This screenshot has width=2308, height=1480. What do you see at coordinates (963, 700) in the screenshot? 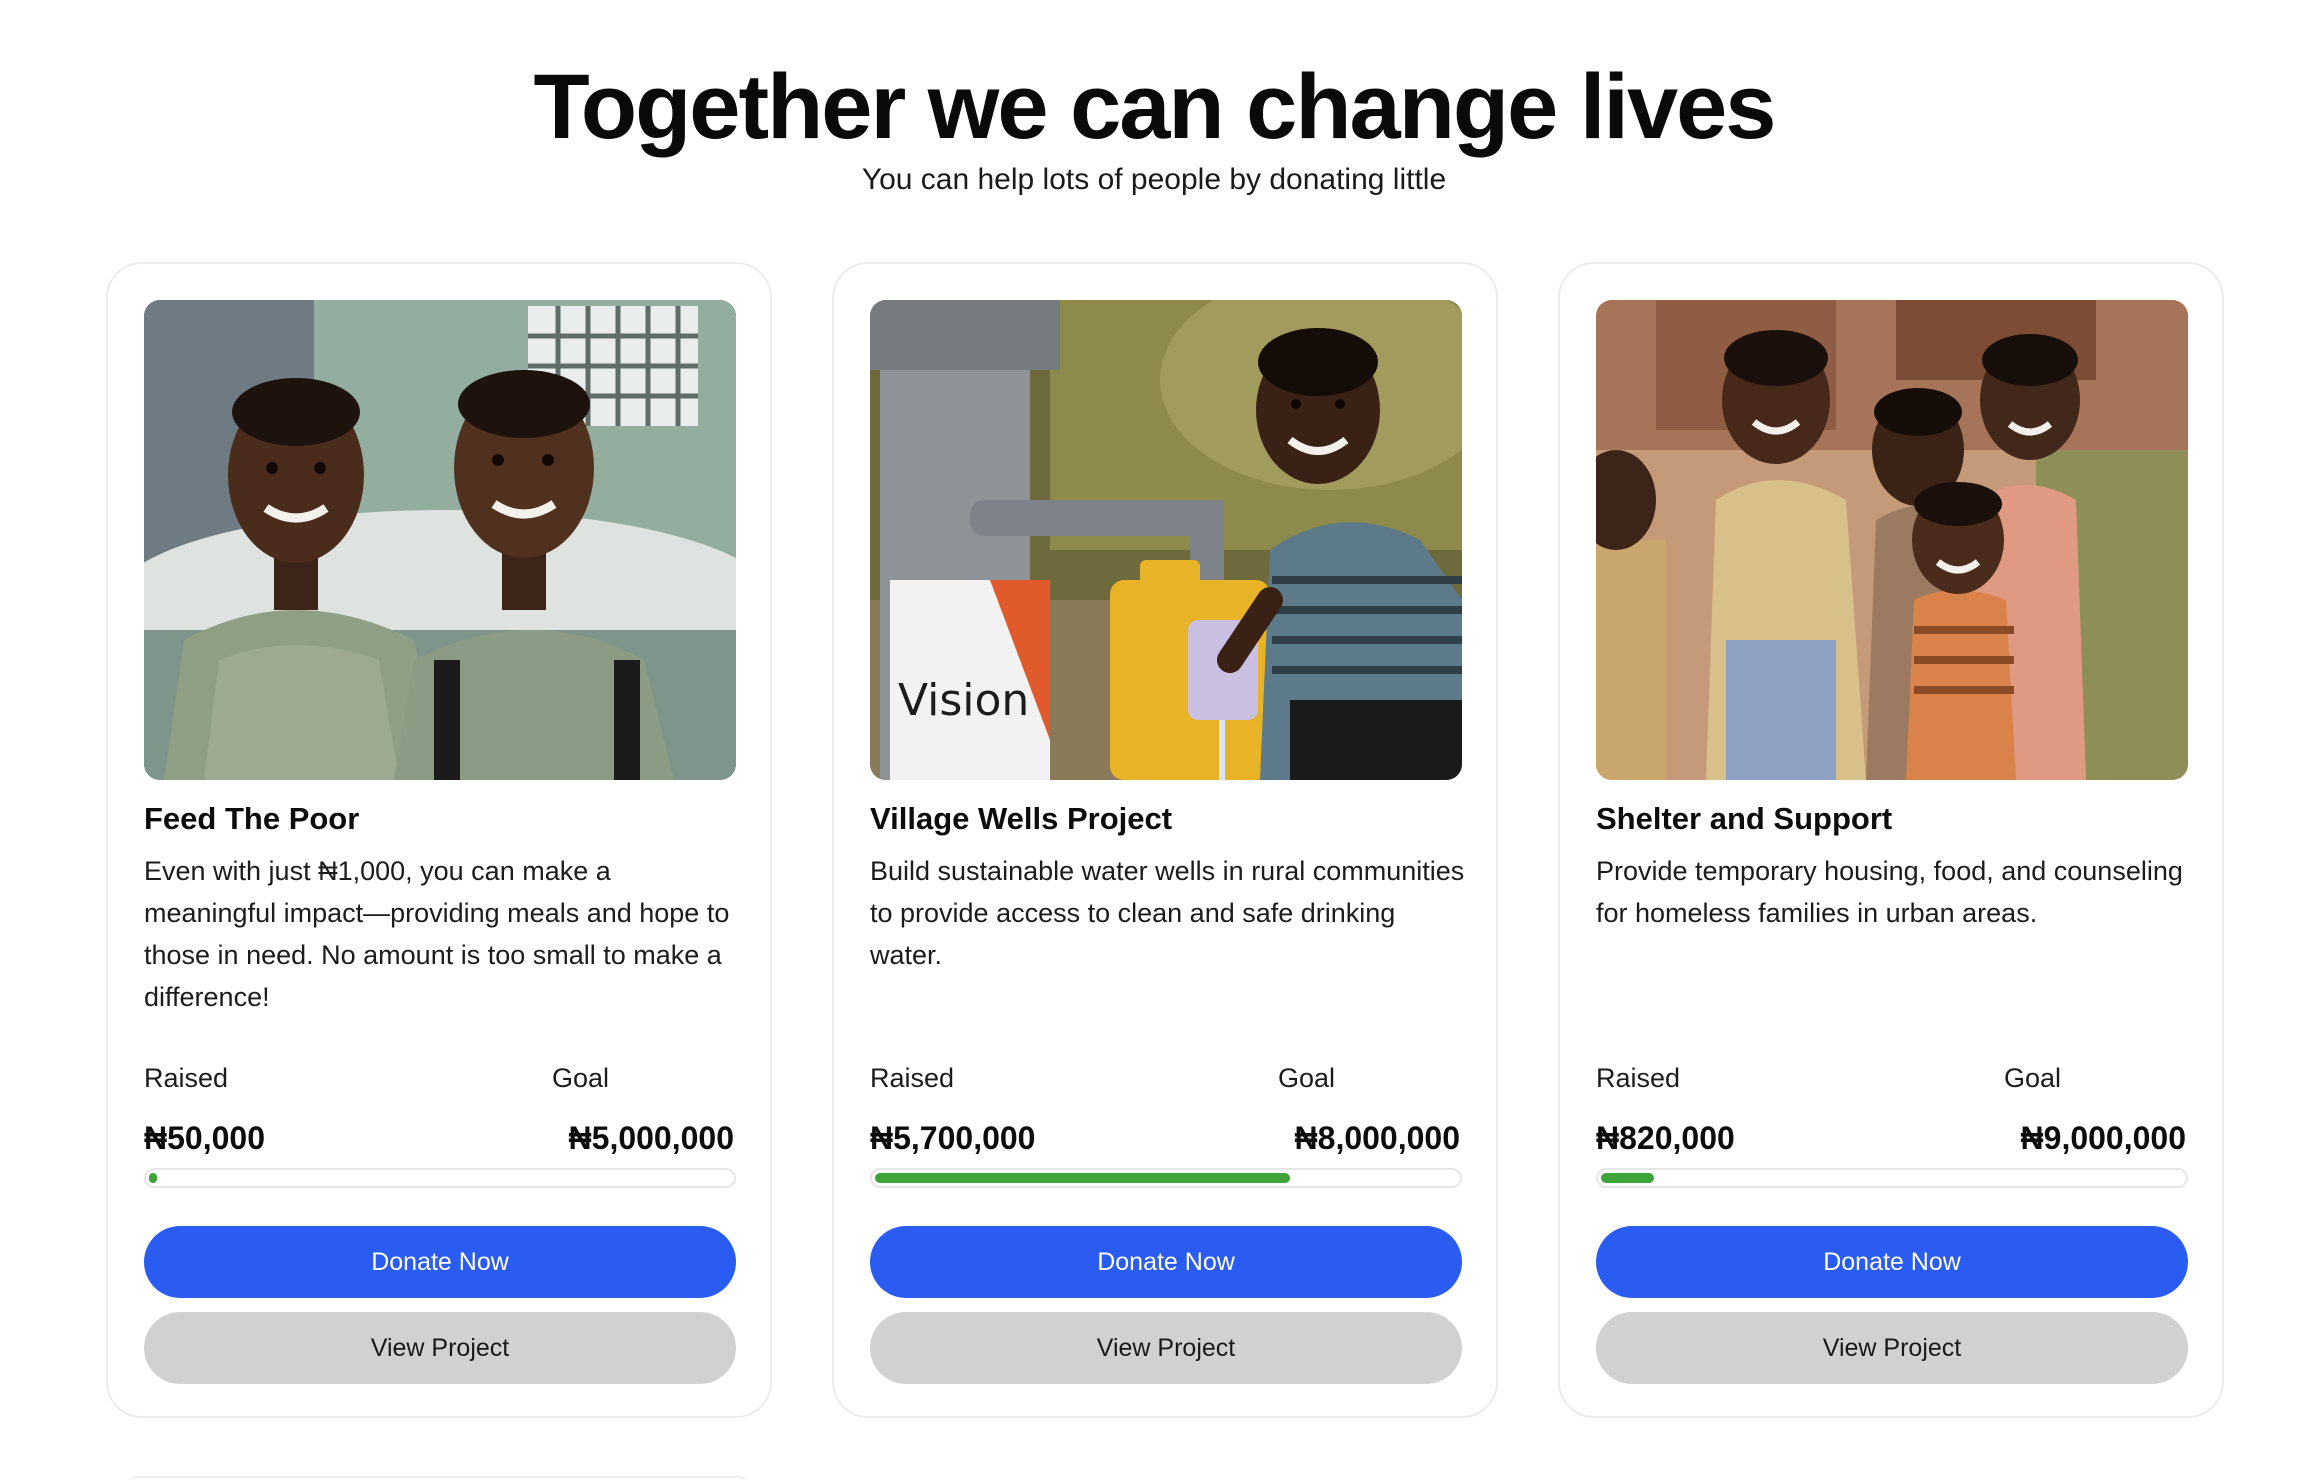
I see `pump-vision-text: Vision` at bounding box center [963, 700].